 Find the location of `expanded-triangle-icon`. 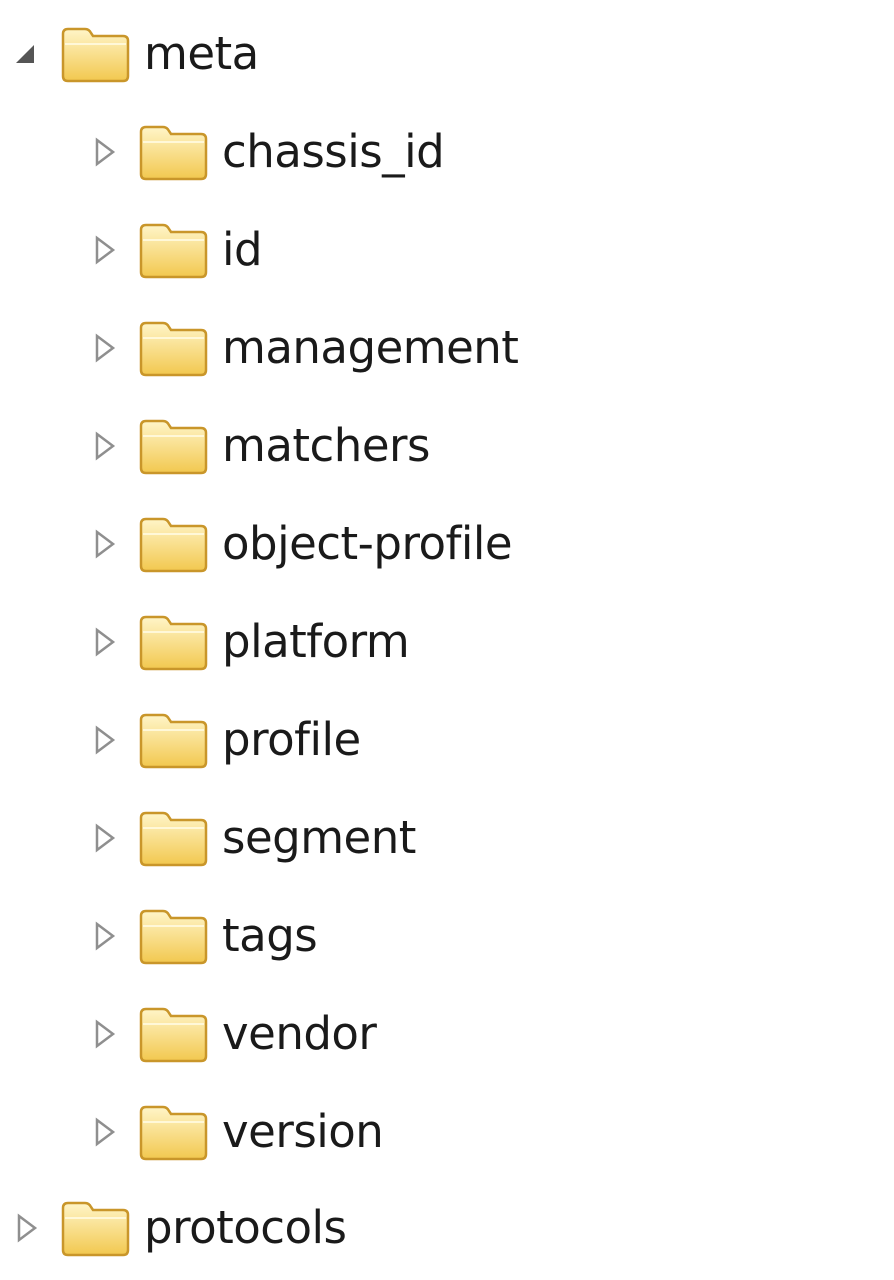

expanded-triangle-icon is located at coordinates (25, 54).